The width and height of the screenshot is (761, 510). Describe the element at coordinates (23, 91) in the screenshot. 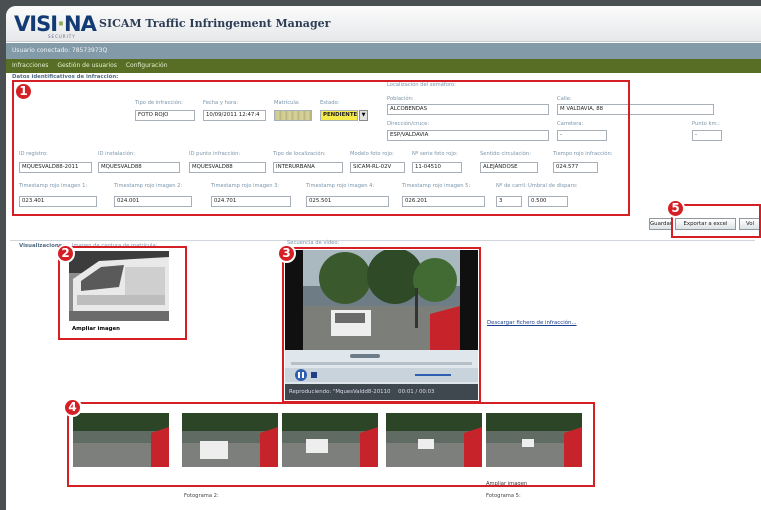

I see `callout-1: 1` at that location.